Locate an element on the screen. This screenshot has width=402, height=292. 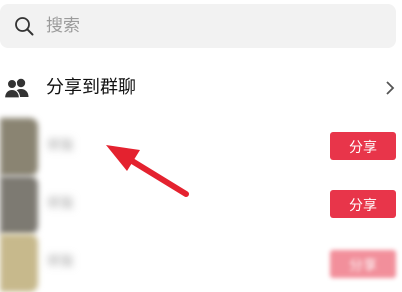
share-to-group-label: 分享到群聊 is located at coordinates (91, 87).